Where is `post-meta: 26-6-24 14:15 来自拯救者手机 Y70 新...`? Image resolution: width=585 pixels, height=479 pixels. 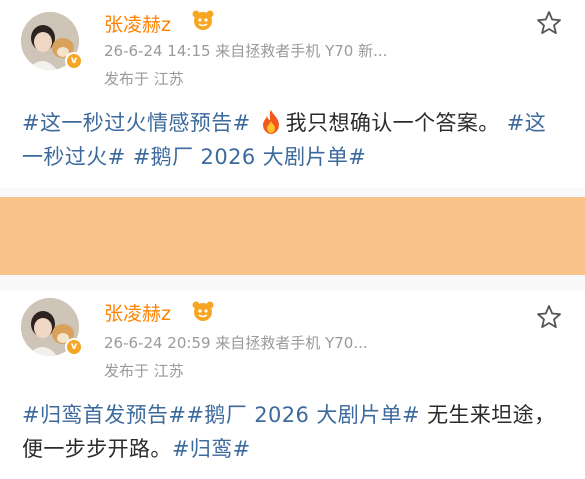
post-meta: 26-6-24 14:15 来自拯救者手机 Y70 新... is located at coordinates (246, 51).